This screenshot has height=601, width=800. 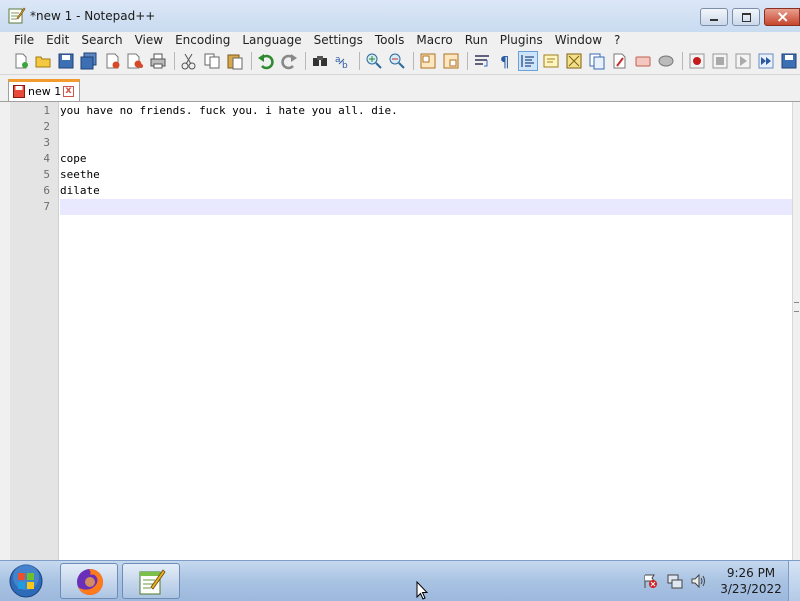 What do you see at coordinates (597, 61) in the screenshot?
I see `function-list-icon` at bounding box center [597, 61].